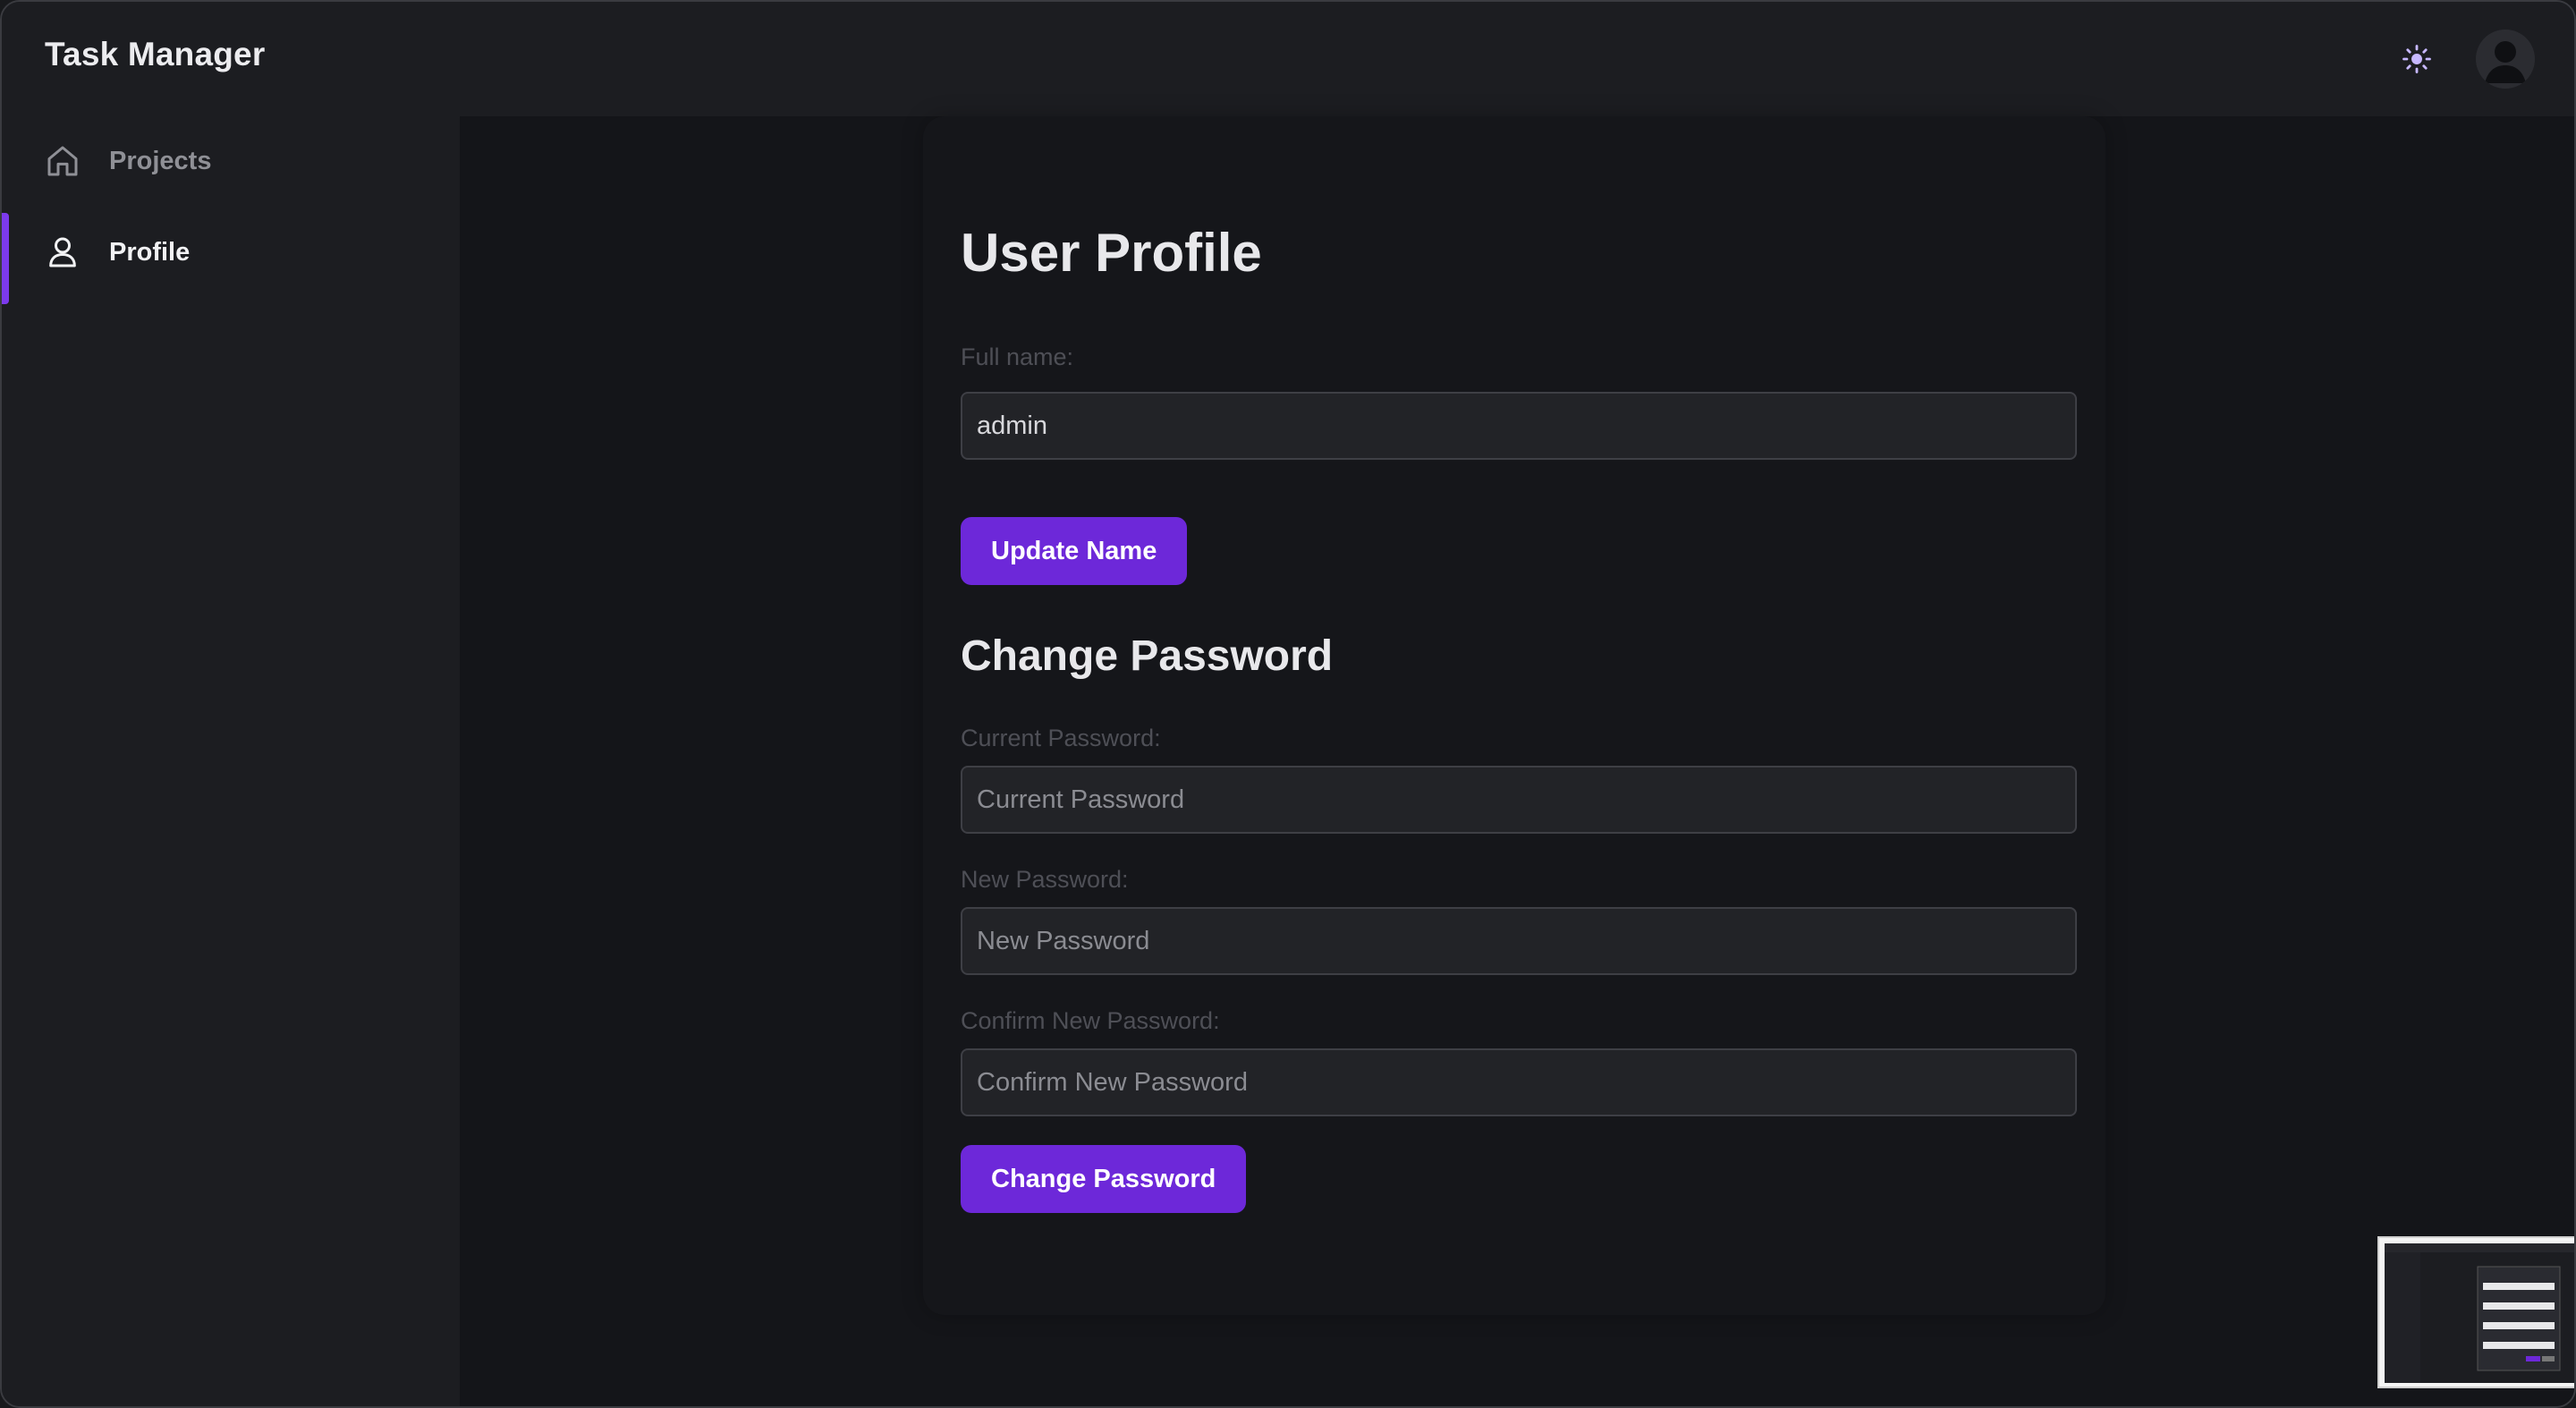 The image size is (2576, 1408). I want to click on change-password-heading: Change Password, so click(1147, 656).